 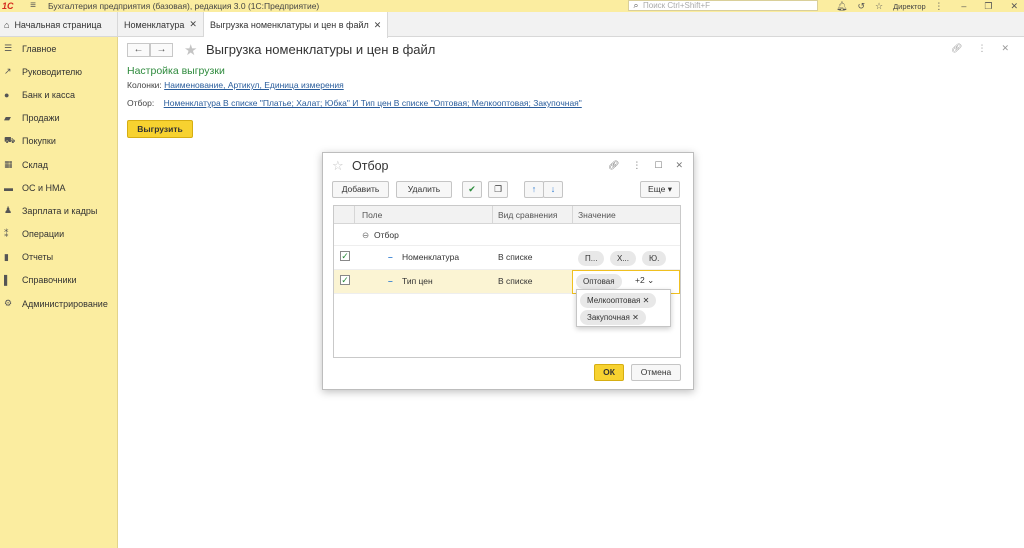 I want to click on values-popup: Мелкооптовая ✕ Закупочная ✕, so click(x=623, y=308).